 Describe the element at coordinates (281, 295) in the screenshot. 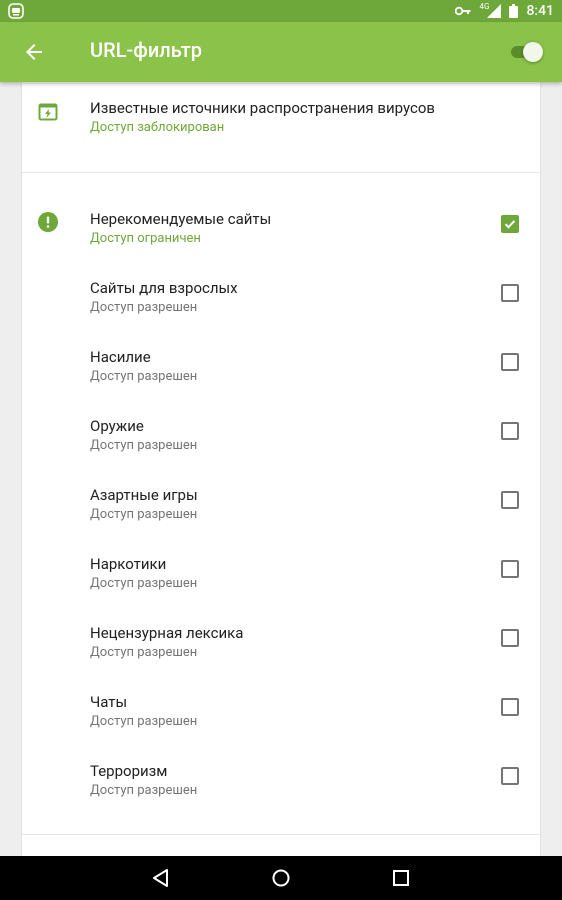

I see `category-item-adult: Сайты для взрослых Доступ разрешен` at that location.